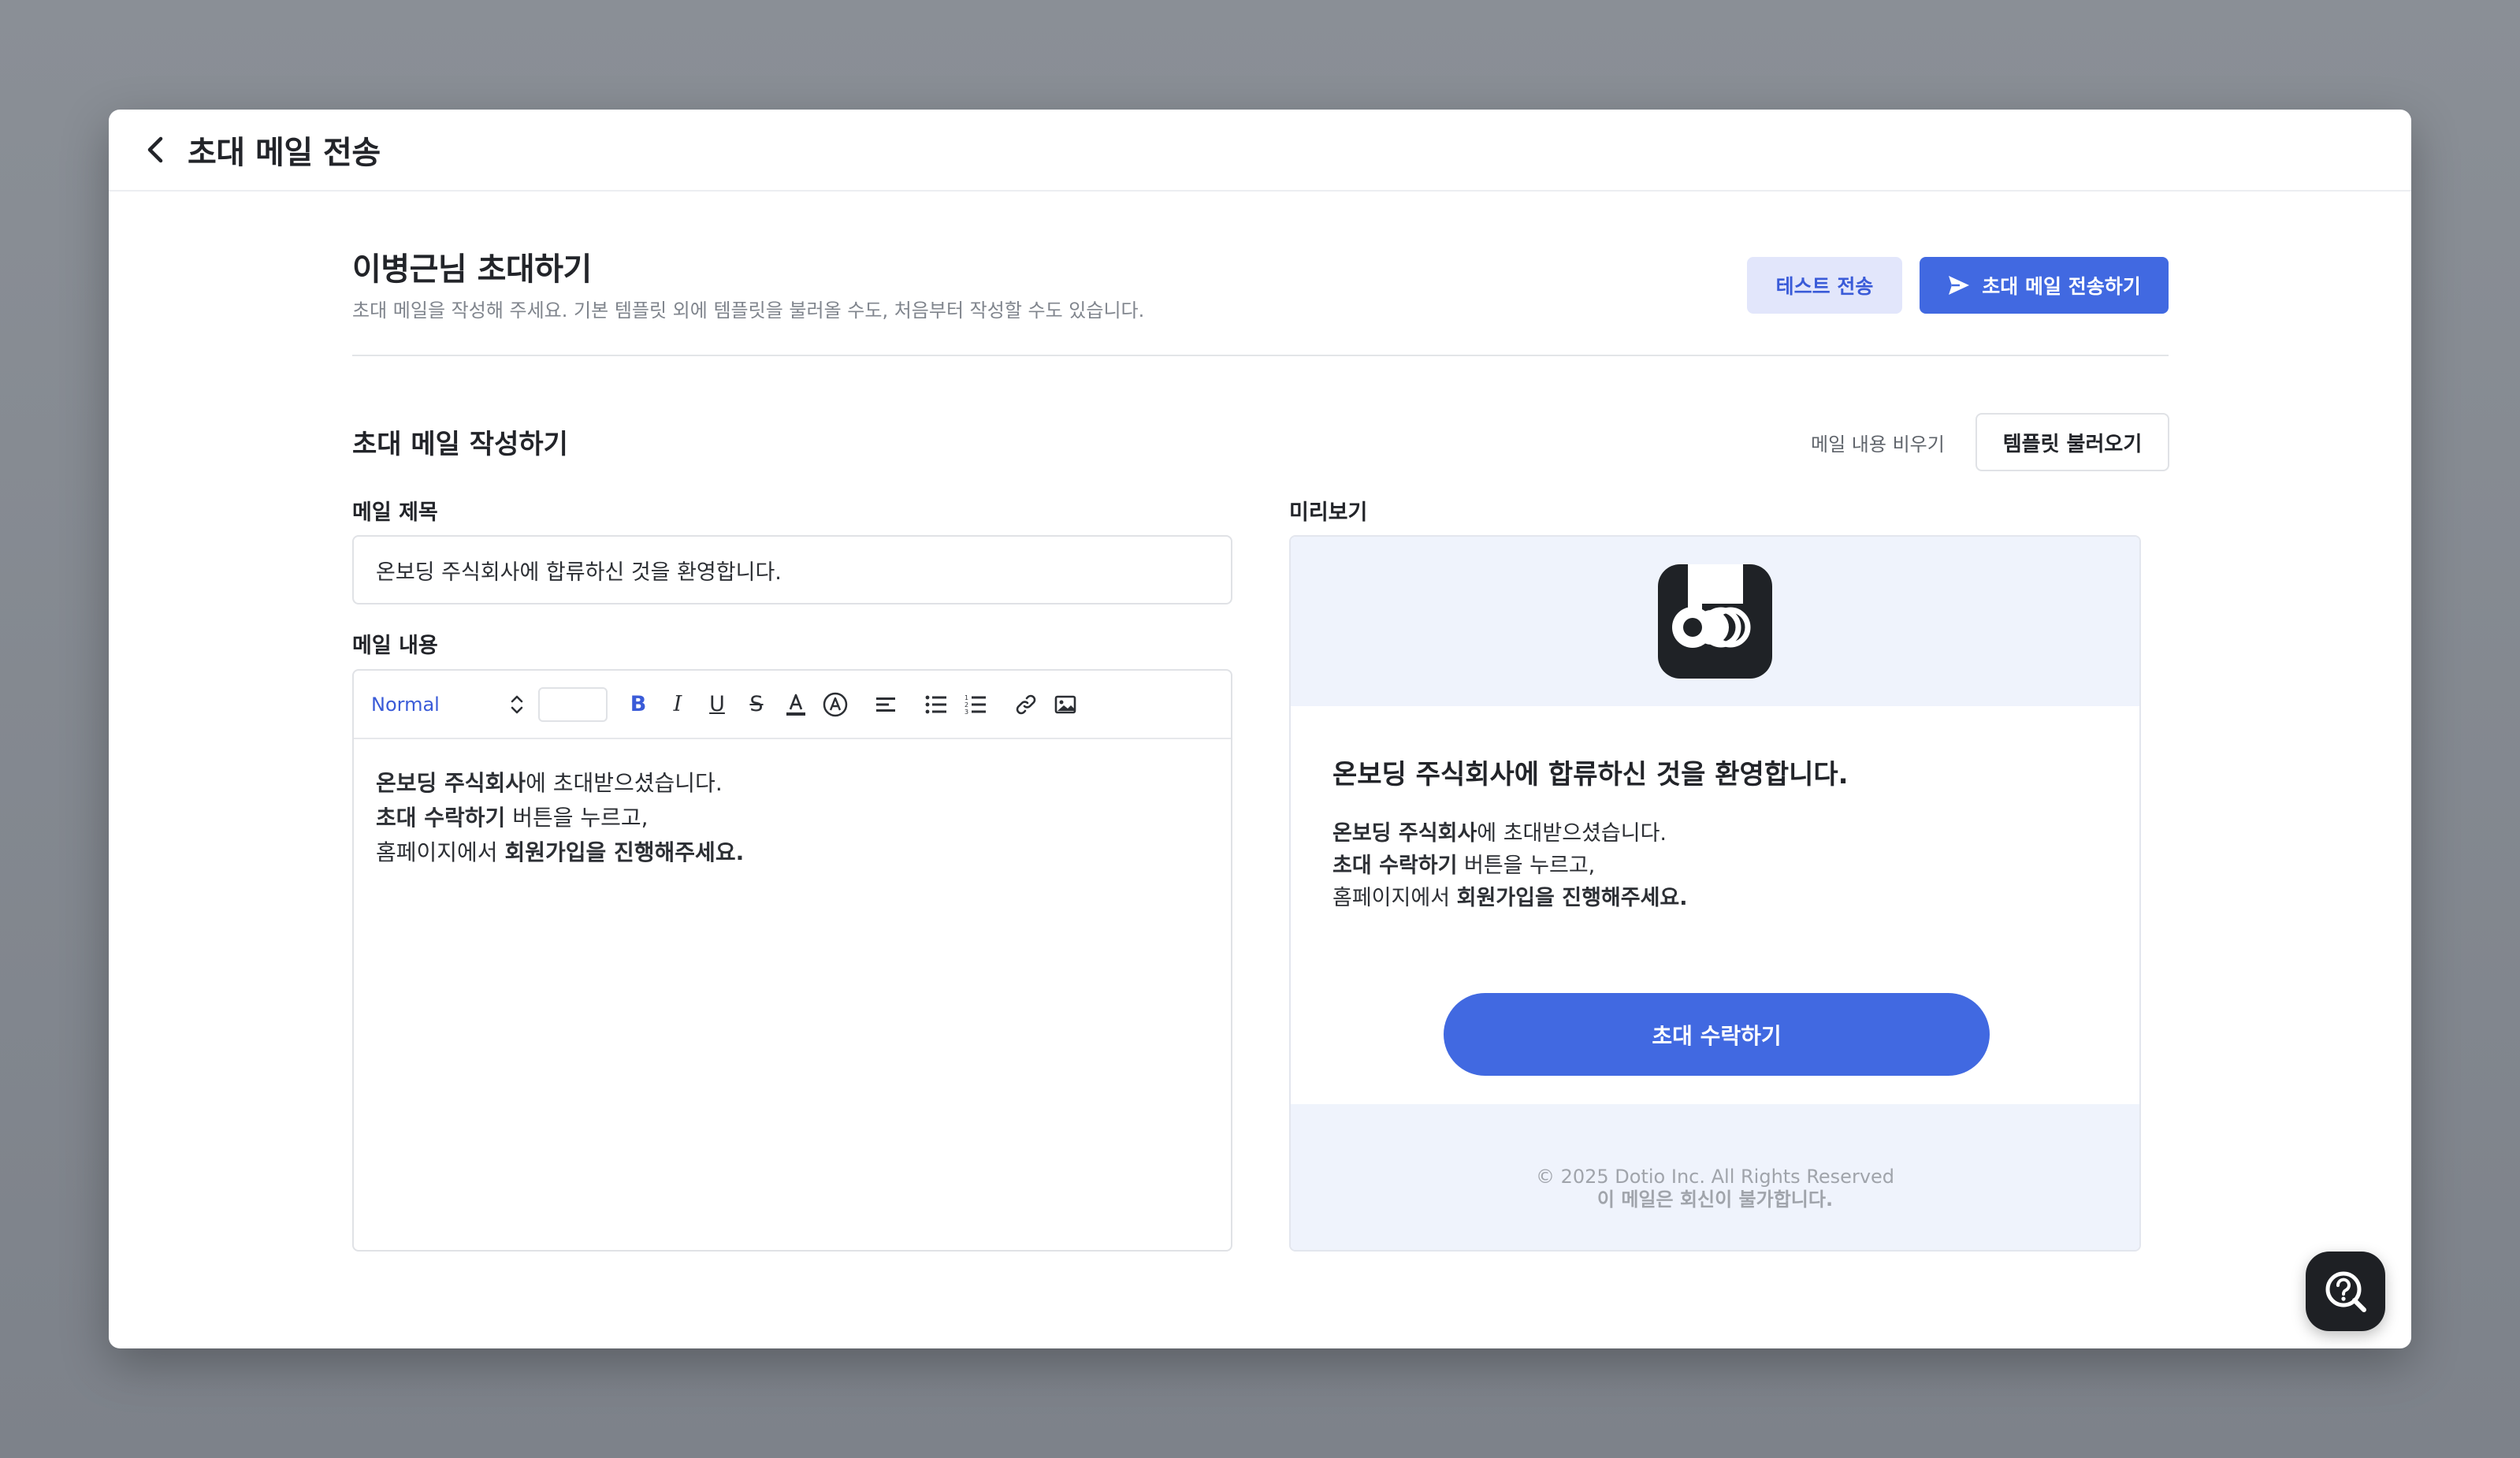 Image resolution: width=2520 pixels, height=1458 pixels. Describe the element at coordinates (1824, 285) in the screenshot. I see `test-send-button: 테스트 전송` at that location.